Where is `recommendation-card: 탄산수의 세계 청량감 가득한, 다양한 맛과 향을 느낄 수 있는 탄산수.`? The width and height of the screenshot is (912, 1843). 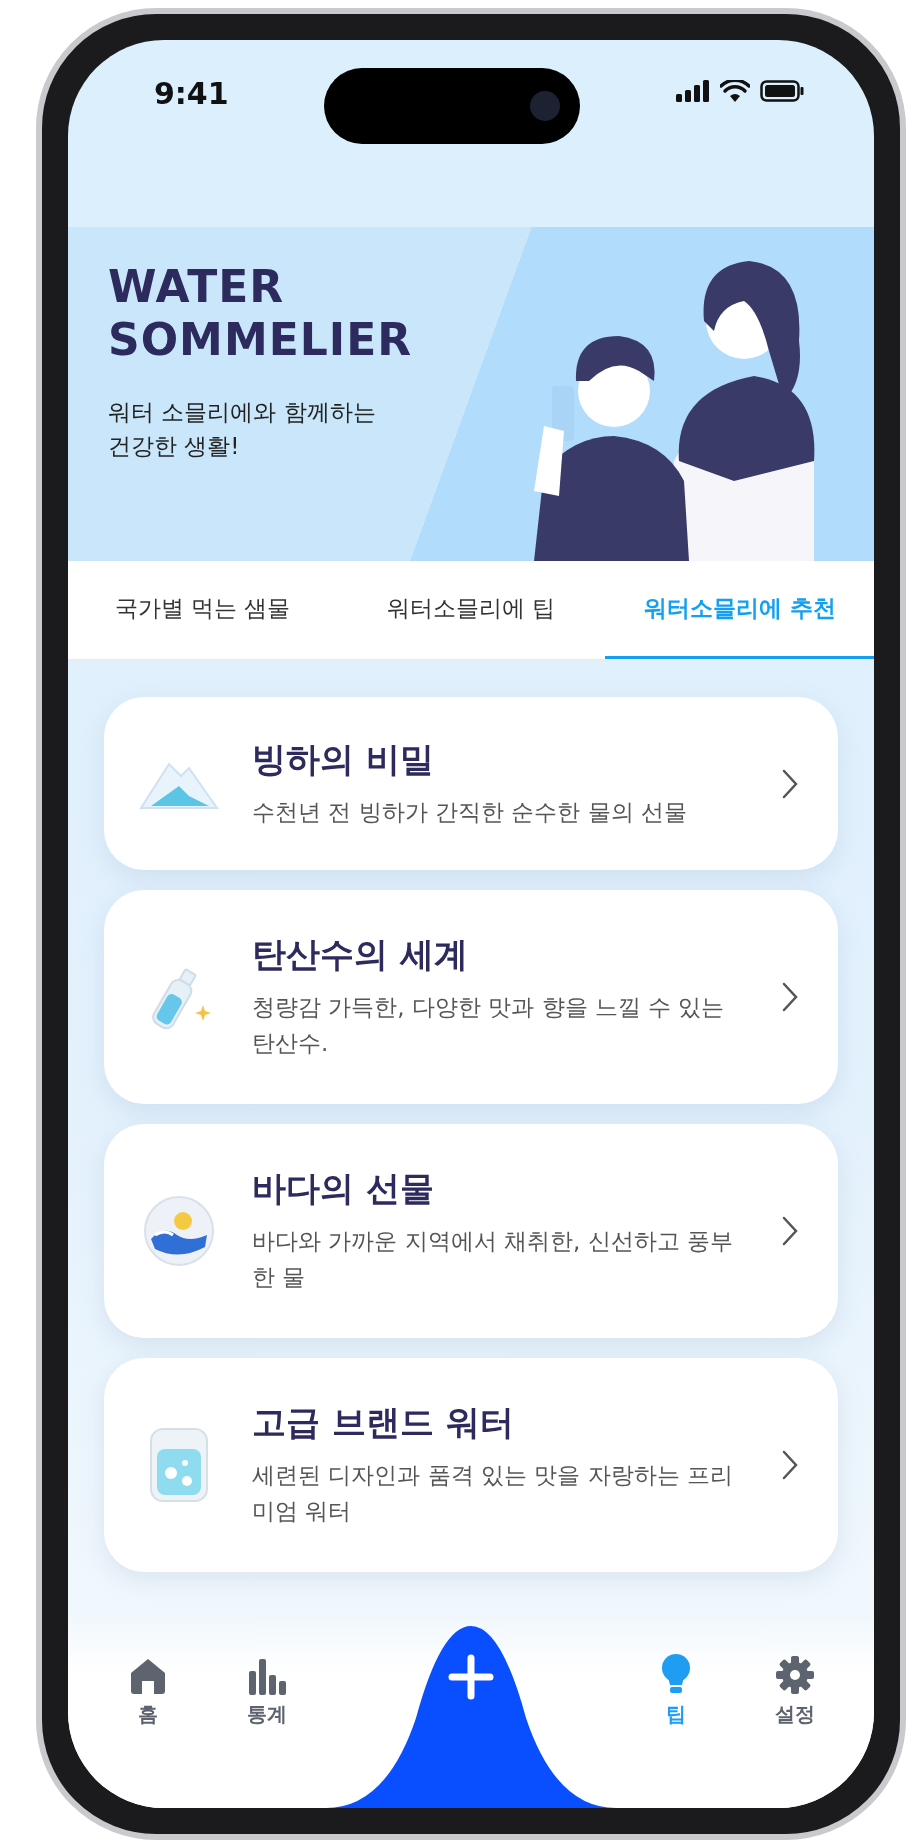
recommendation-card: 탄산수의 세계 청량감 가득한, 다양한 맛과 향을 느낄 수 있는 탄산수. is located at coordinates (471, 997).